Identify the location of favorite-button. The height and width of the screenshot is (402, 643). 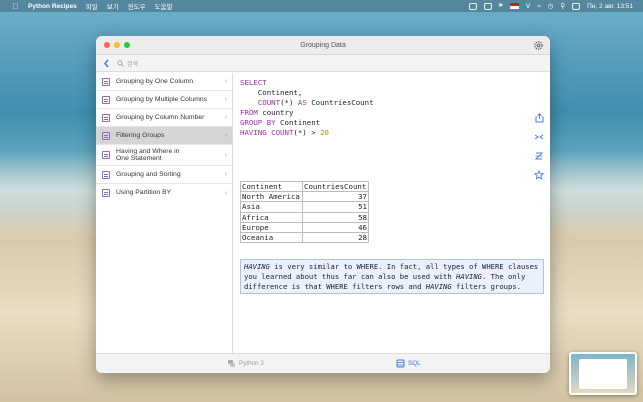
(539, 175).